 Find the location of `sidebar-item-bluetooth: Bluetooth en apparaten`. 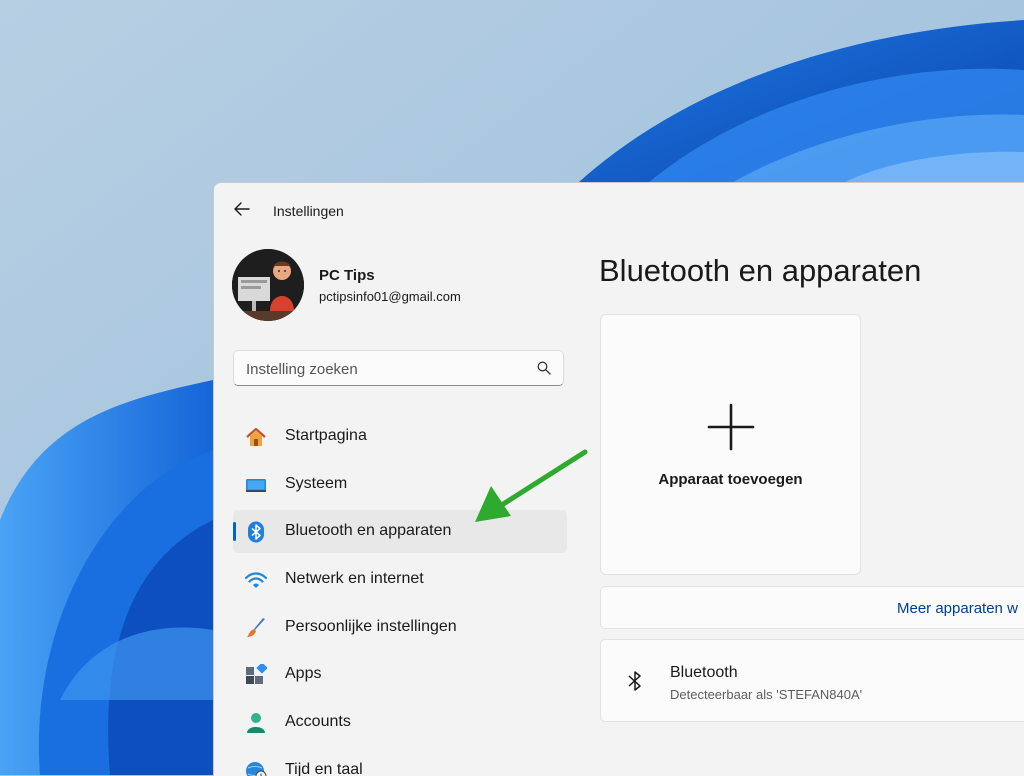

sidebar-item-bluetooth: Bluetooth en apparaten is located at coordinates (400, 532).